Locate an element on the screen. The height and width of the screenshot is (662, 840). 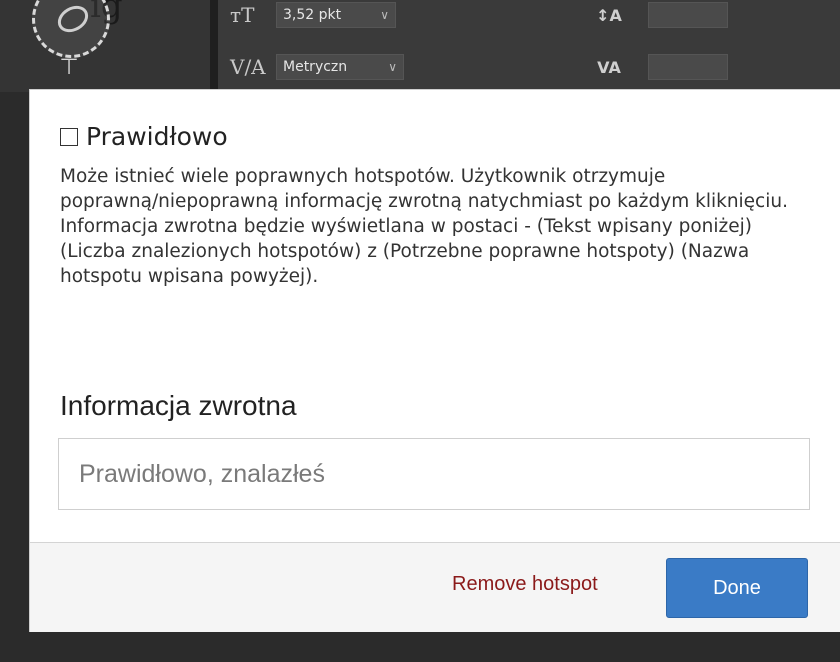
leading-icon: ↕A is located at coordinates (609, 15).